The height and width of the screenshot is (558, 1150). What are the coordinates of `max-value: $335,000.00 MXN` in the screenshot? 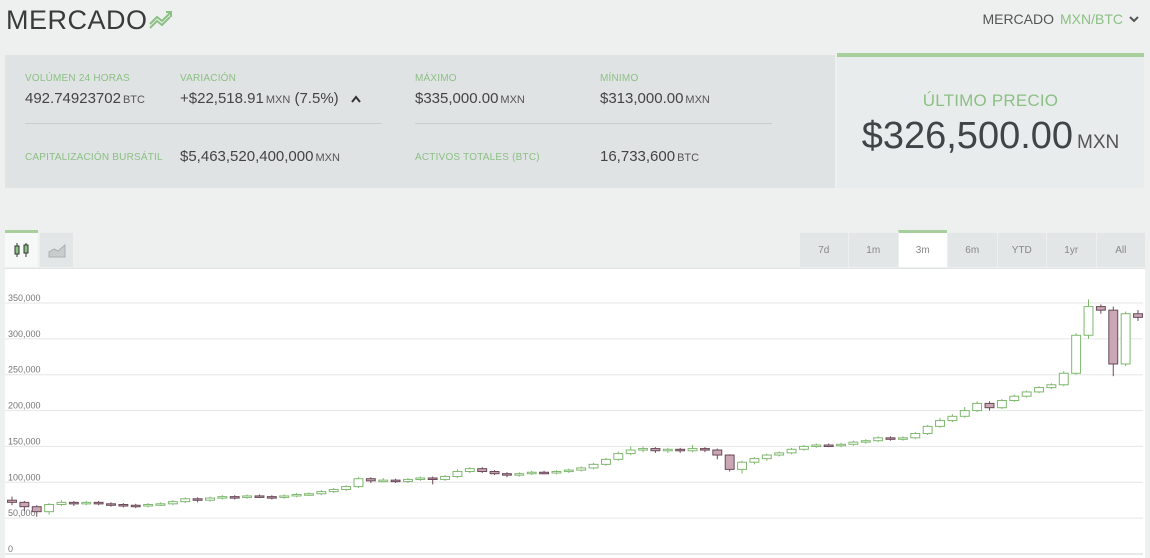 It's located at (470, 98).